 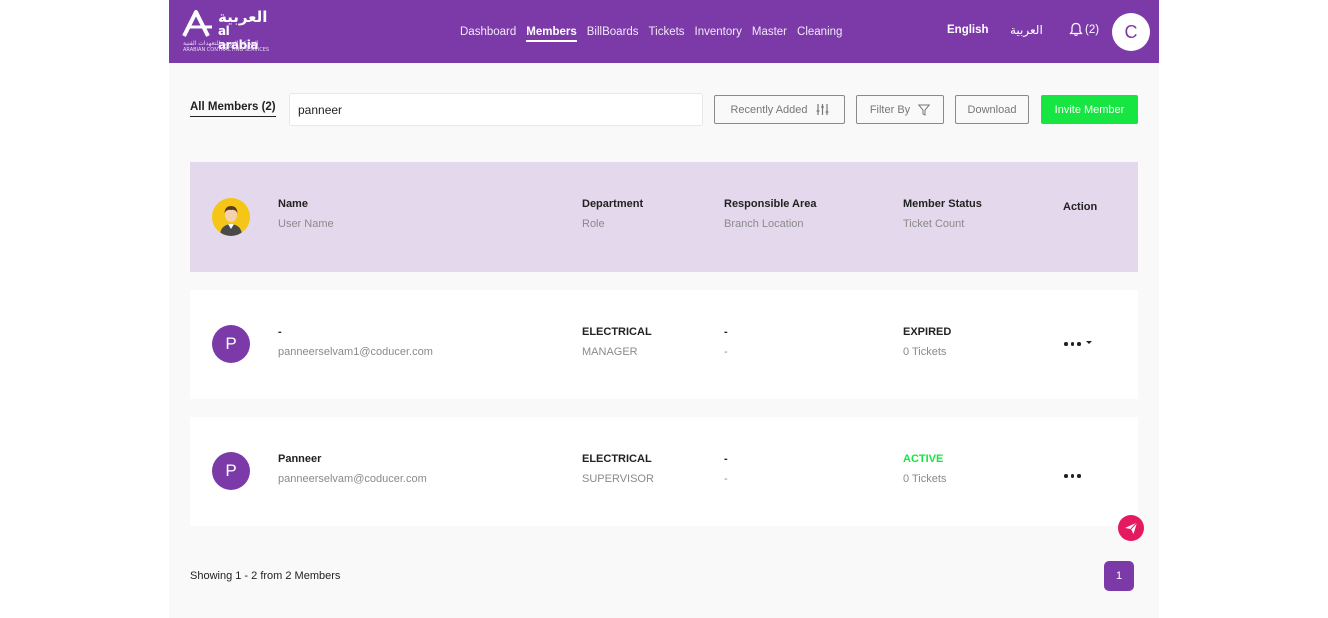 I want to click on send-plane-icon, so click(x=1131, y=528).